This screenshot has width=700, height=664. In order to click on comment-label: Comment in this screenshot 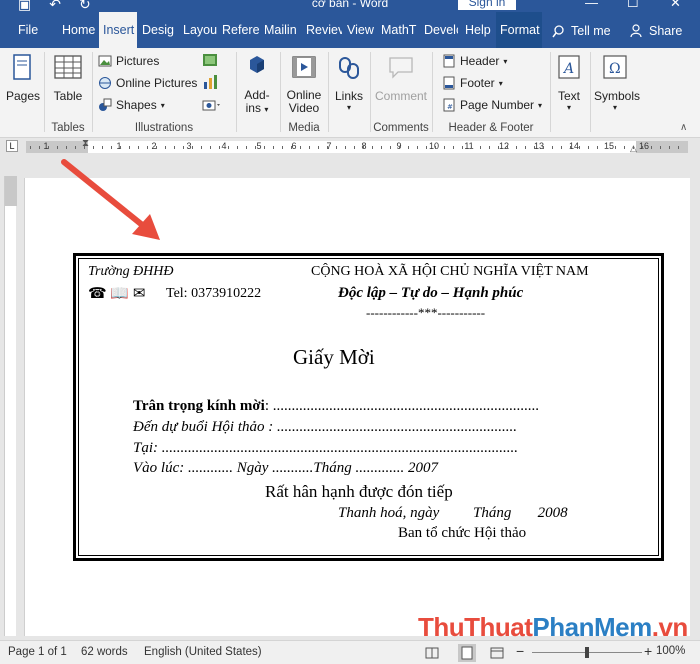, I will do `click(400, 96)`.